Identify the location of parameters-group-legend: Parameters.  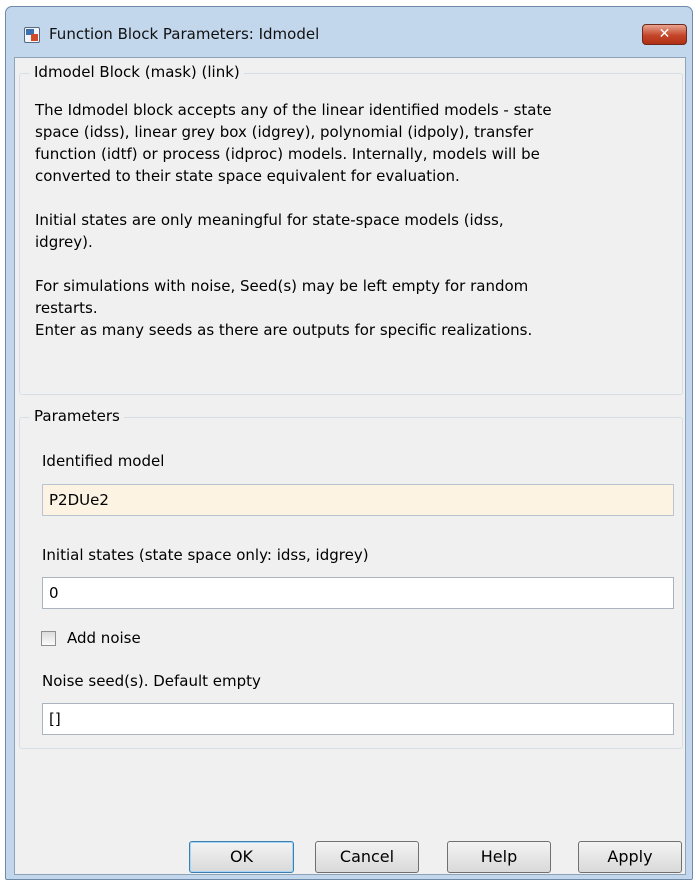
(77, 416).